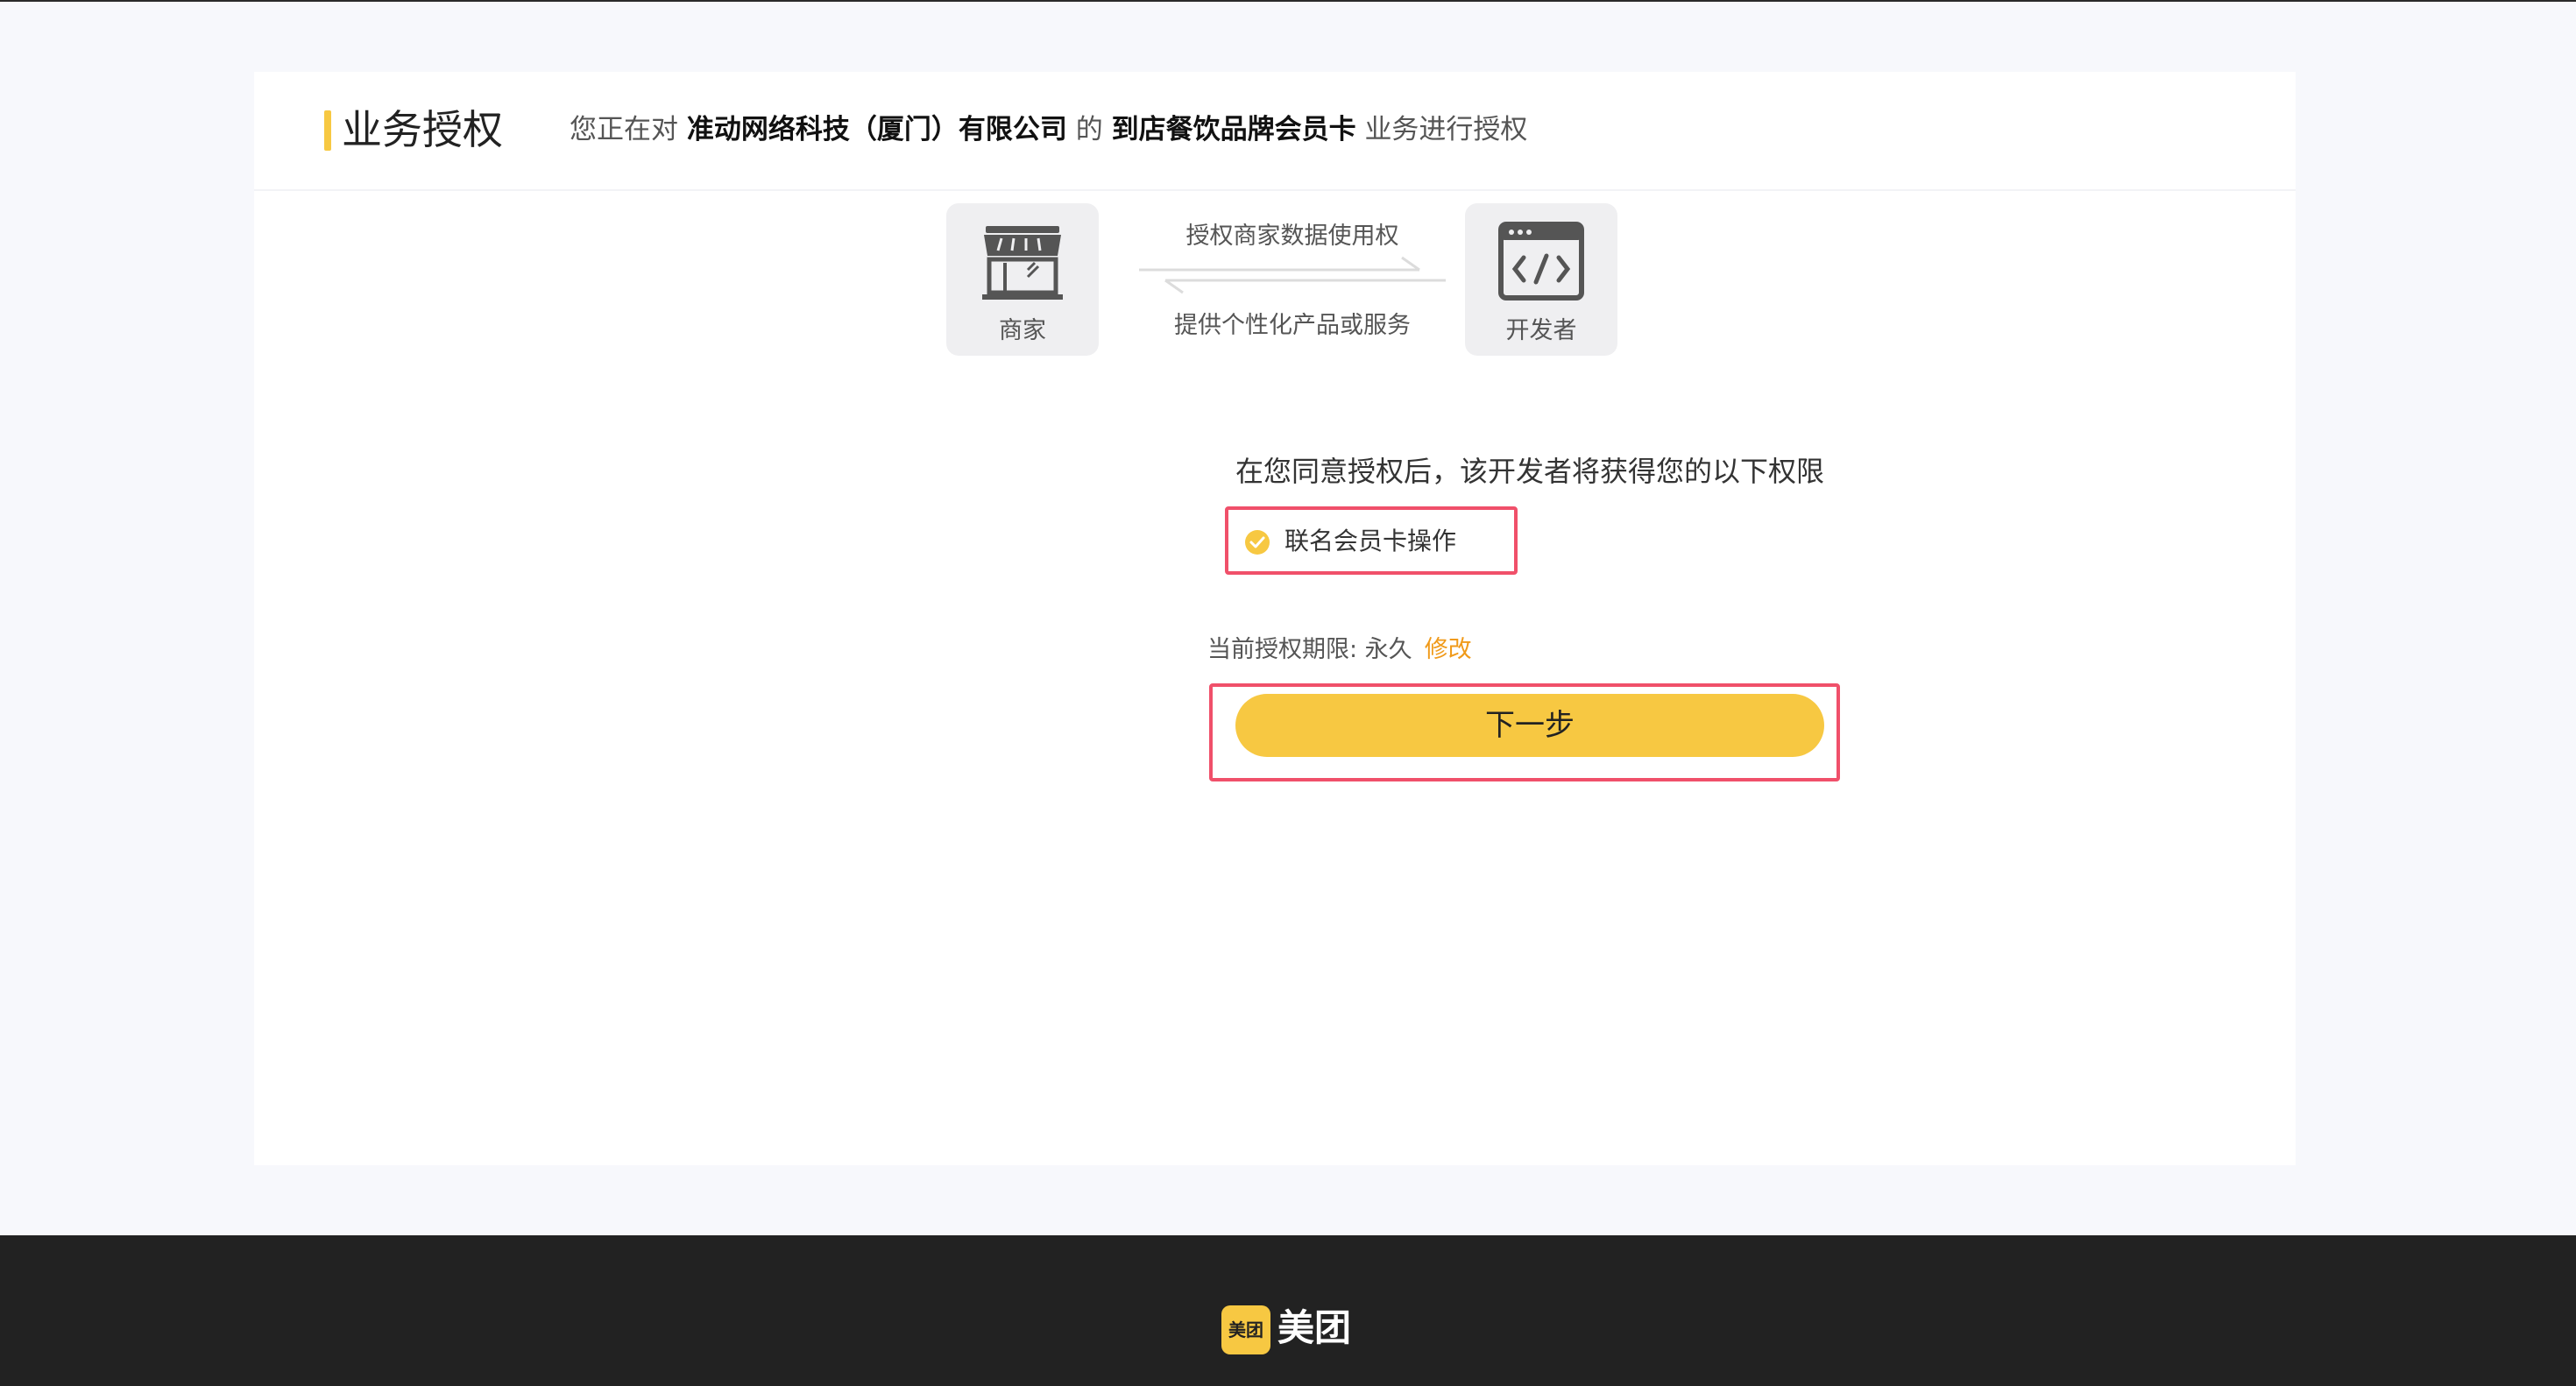 The image size is (2576, 1386). What do you see at coordinates (1541, 330) in the screenshot?
I see `developer-label: 开发者` at bounding box center [1541, 330].